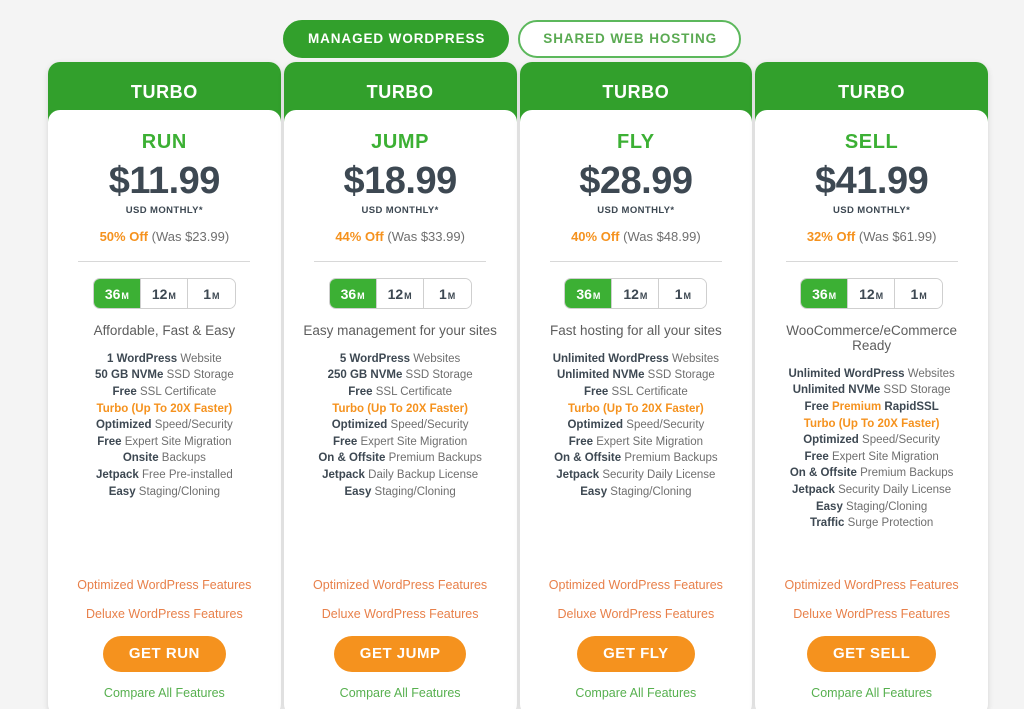 This screenshot has width=1024, height=709. I want to click on feature-text-part: Website, so click(199, 358).